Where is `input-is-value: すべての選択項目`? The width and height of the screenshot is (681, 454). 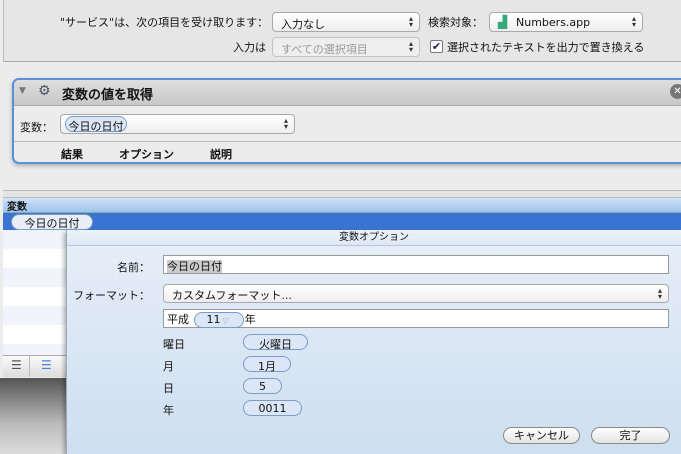
input-is-value: すべての選択項目 is located at coordinates (324, 49).